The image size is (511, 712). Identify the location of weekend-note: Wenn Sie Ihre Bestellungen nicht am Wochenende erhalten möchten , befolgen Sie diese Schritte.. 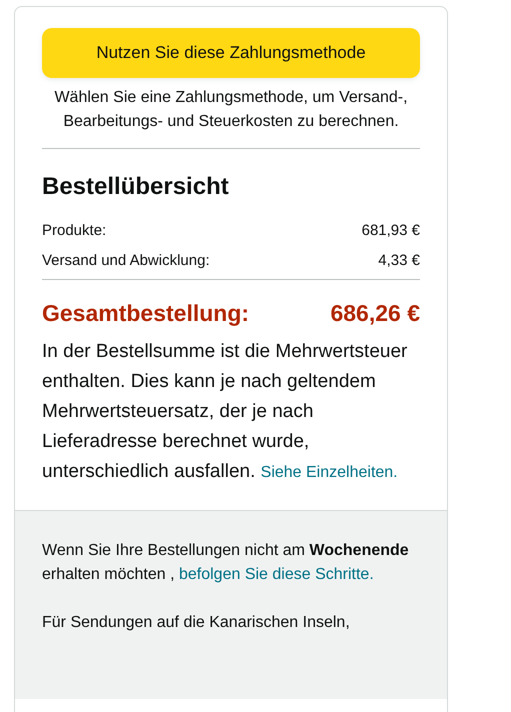
(226, 563).